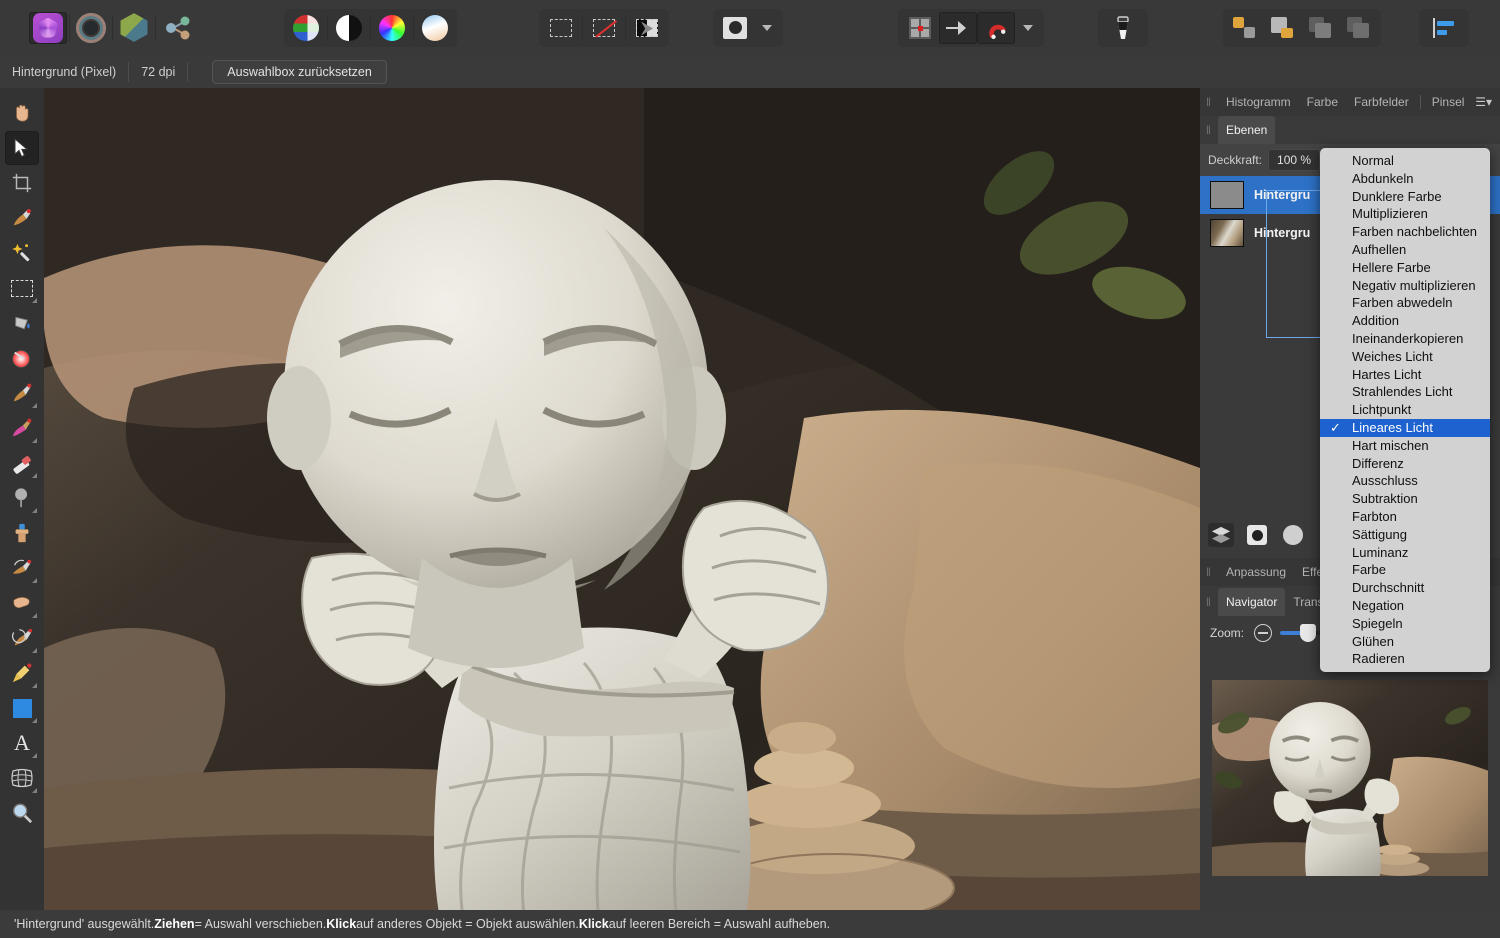 The height and width of the screenshot is (938, 1500). What do you see at coordinates (1405, 375) in the screenshot?
I see `blend-mode-item: Hartes Licht` at bounding box center [1405, 375].